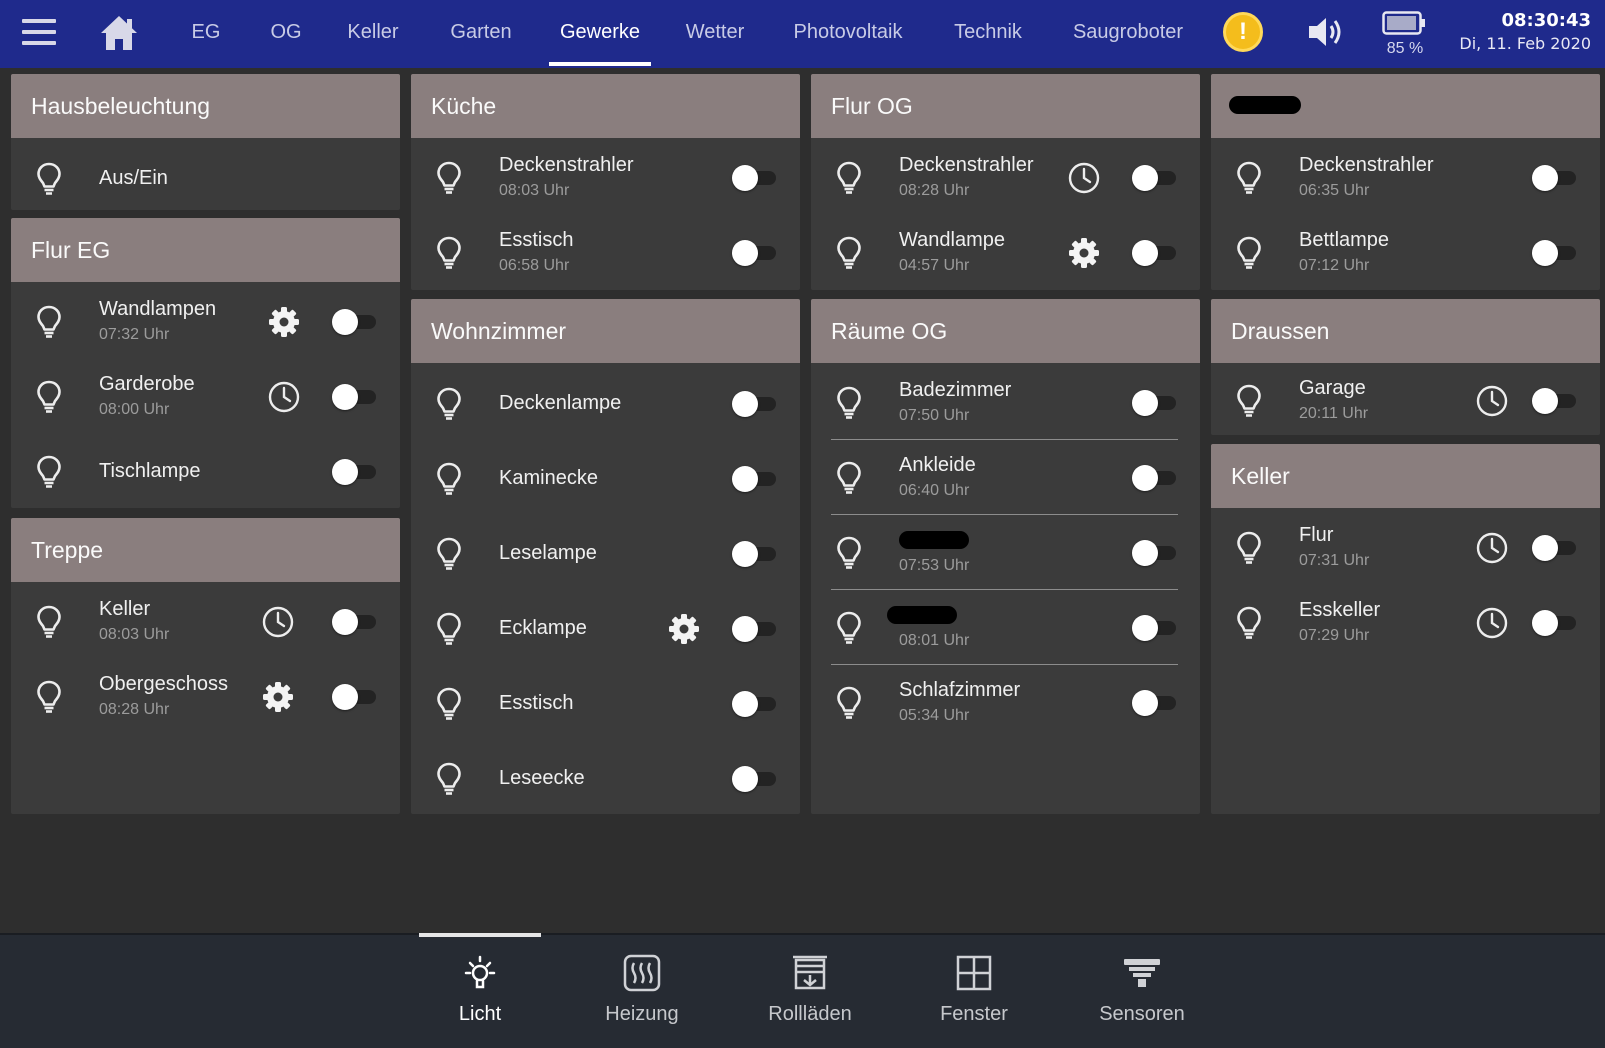 The height and width of the screenshot is (1048, 1605). Describe the element at coordinates (1005, 402) in the screenshot. I see `list-item: Badezimmer 07:50 Uhr` at that location.